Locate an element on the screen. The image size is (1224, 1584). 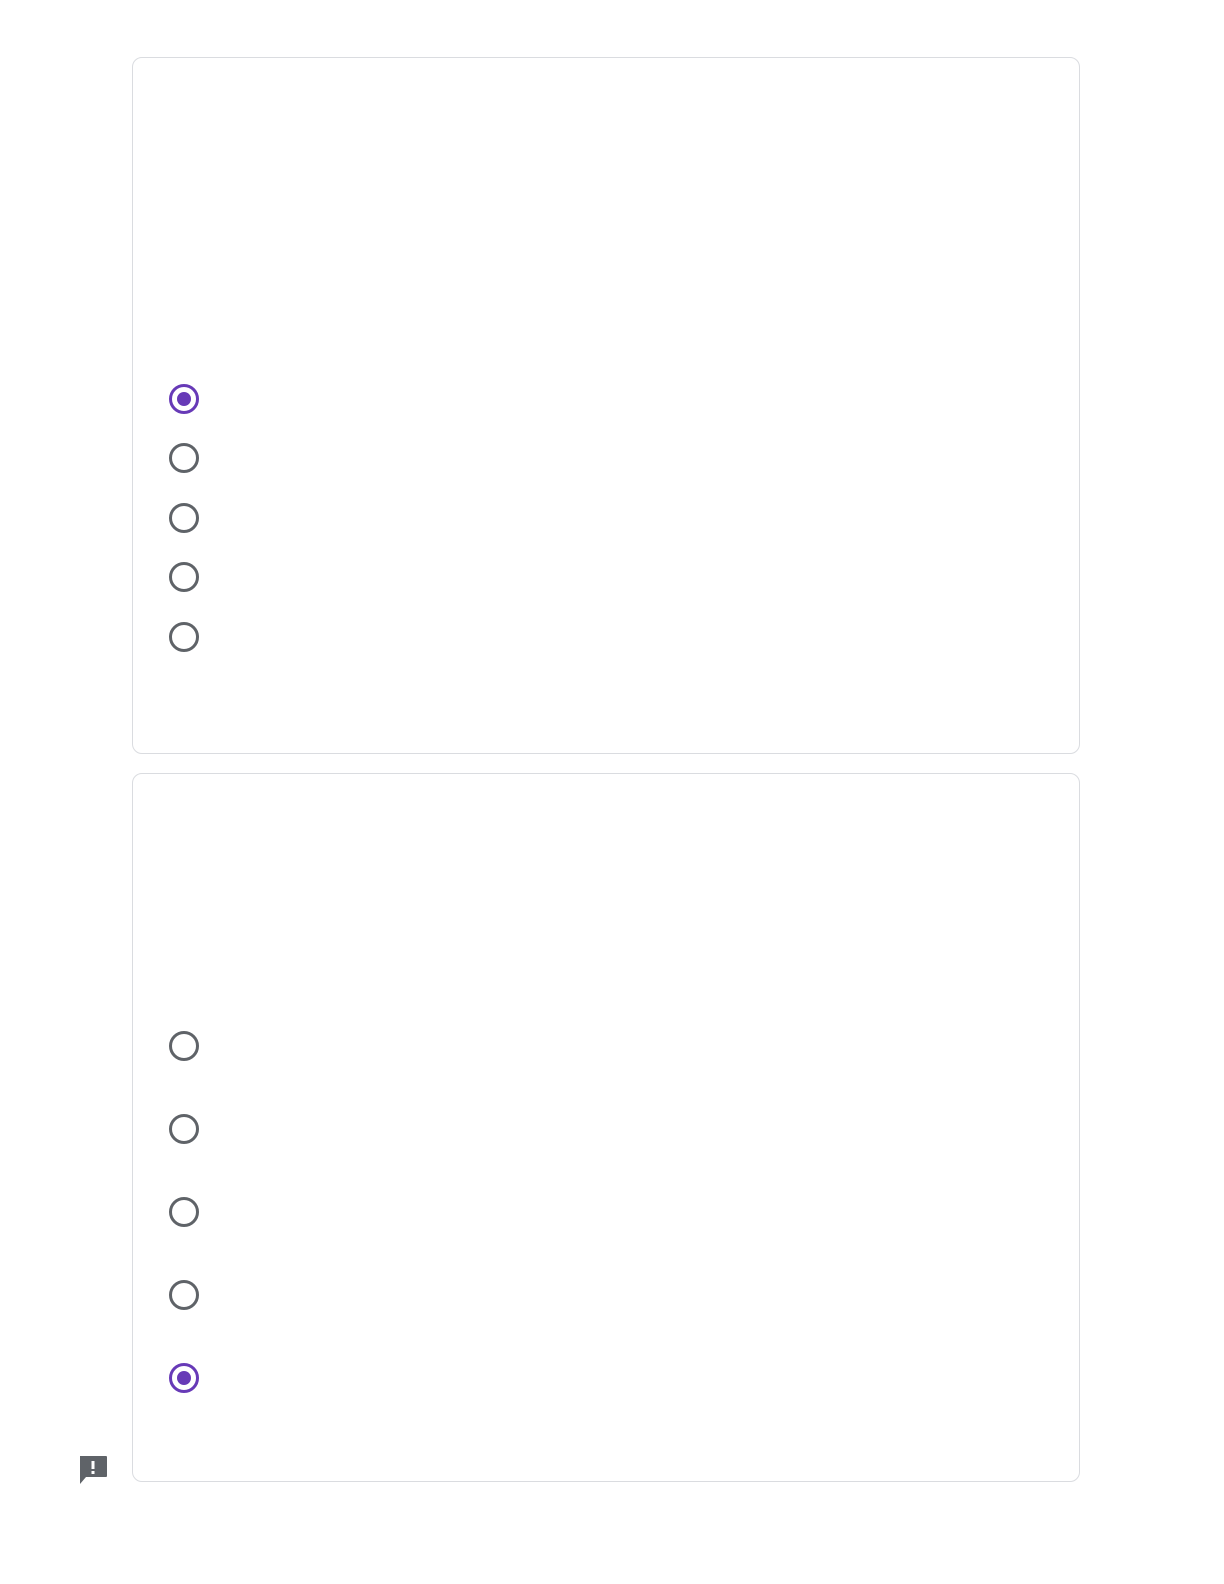
radio-group is located at coordinates (606, 518).